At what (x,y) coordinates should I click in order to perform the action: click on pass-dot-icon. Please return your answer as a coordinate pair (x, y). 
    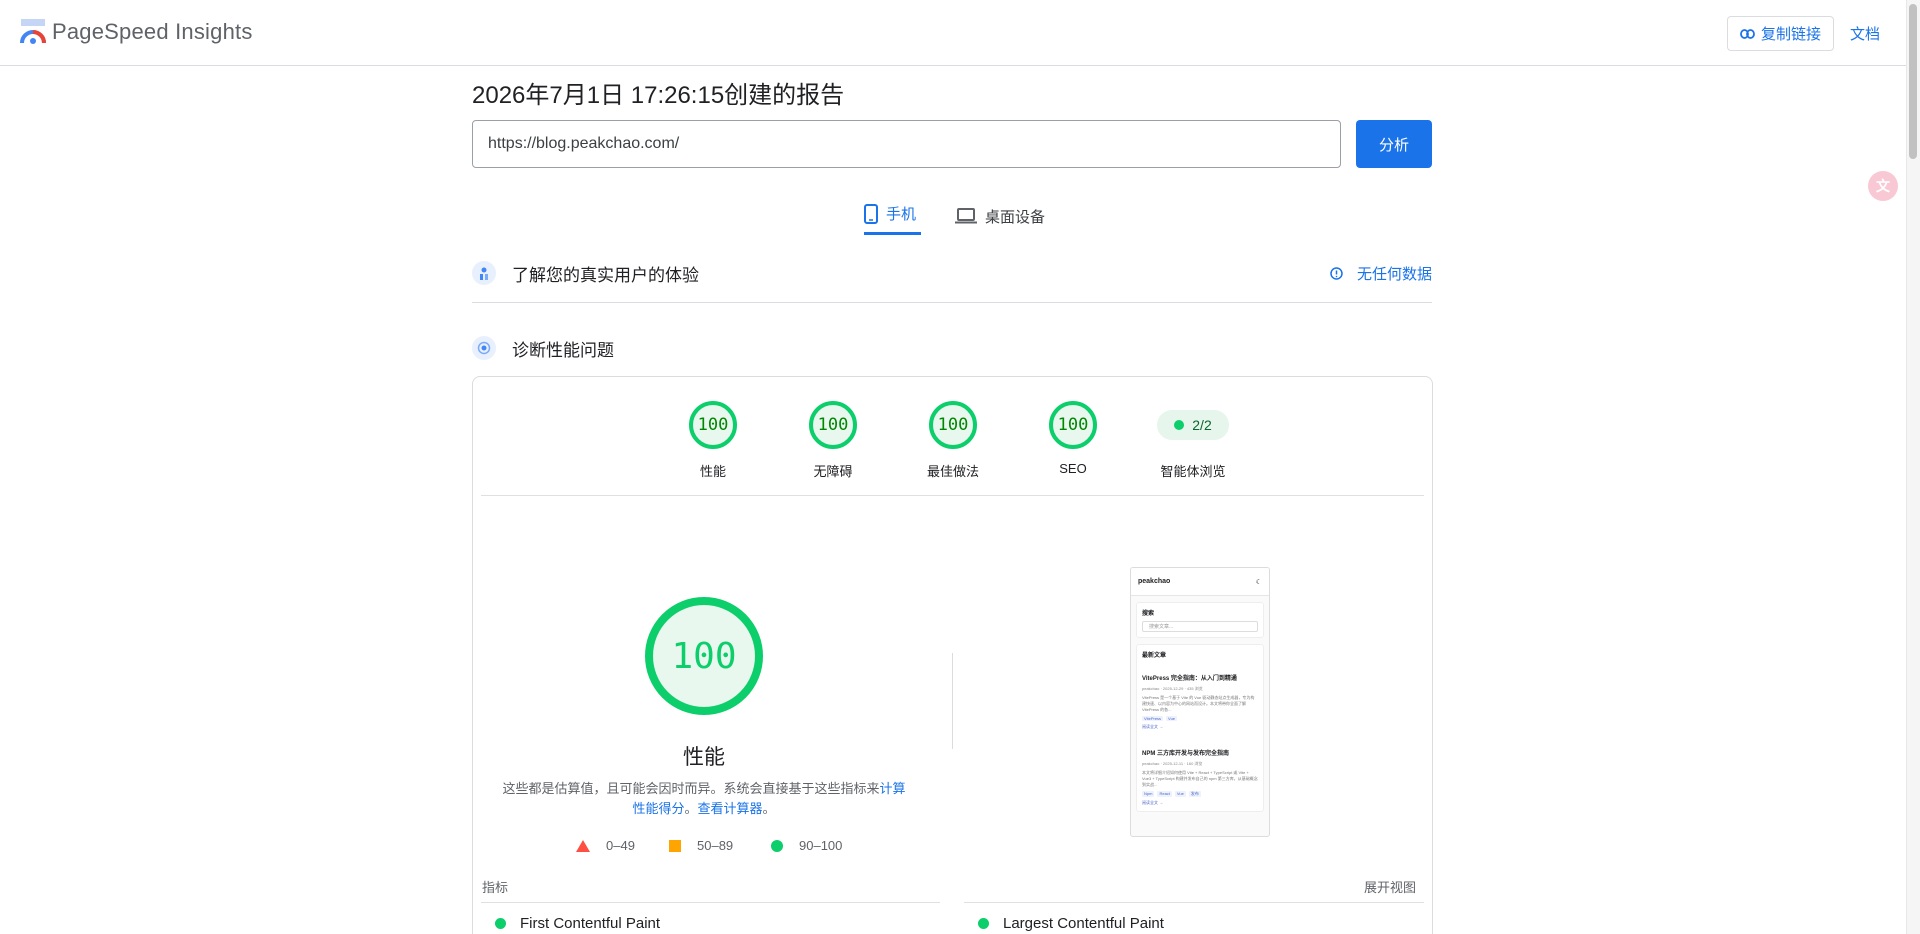
    Looking at the image, I should click on (1179, 425).